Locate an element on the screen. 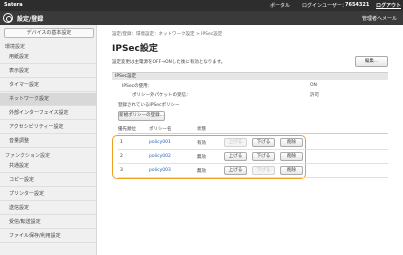  receive-policy-value: 許可 is located at coordinates (314, 95).